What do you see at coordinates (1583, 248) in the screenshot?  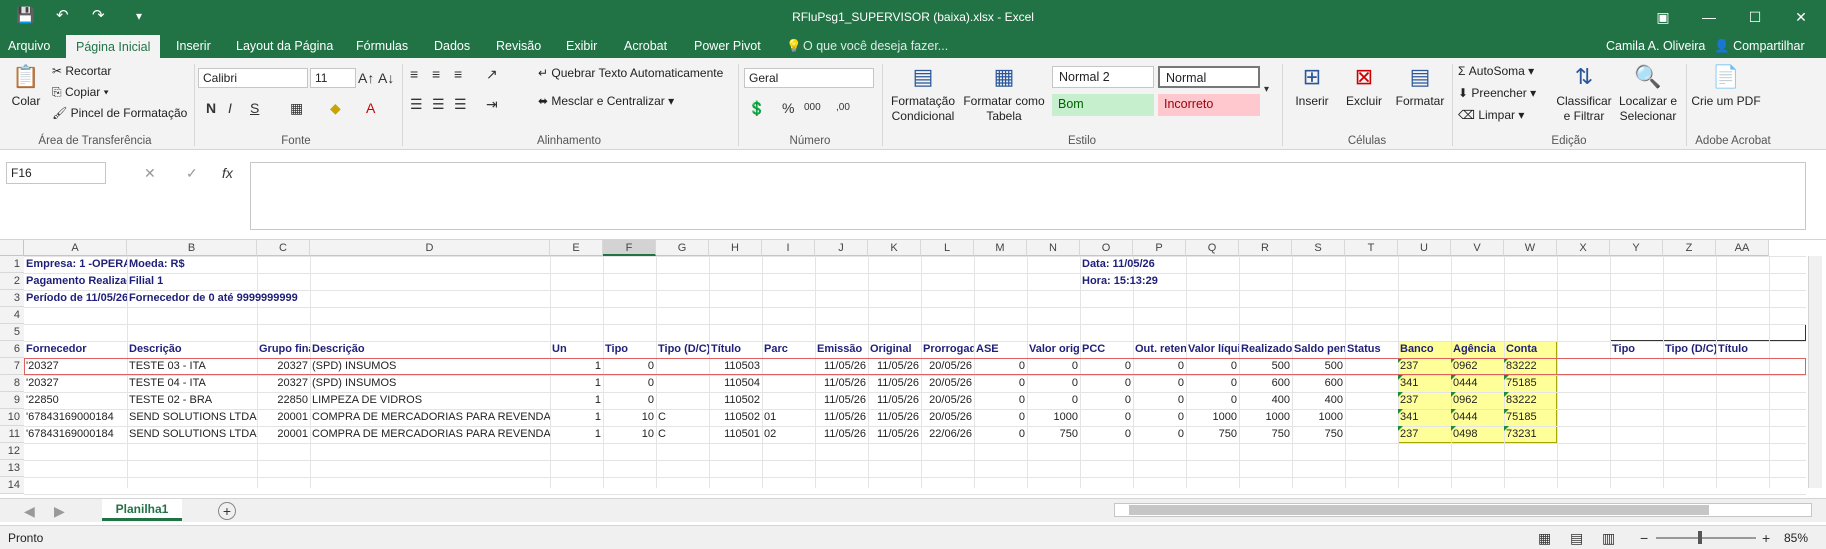 I see `column-header: X` at bounding box center [1583, 248].